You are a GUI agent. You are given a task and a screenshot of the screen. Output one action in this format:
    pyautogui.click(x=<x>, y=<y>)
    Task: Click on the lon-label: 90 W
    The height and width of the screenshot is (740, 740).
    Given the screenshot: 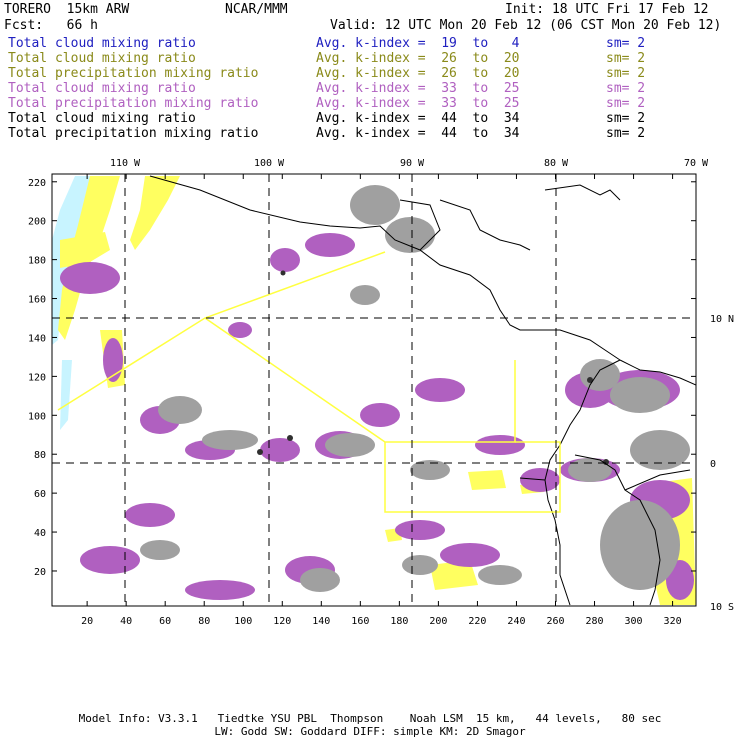 What is the action you would take?
    pyautogui.click(x=412, y=163)
    